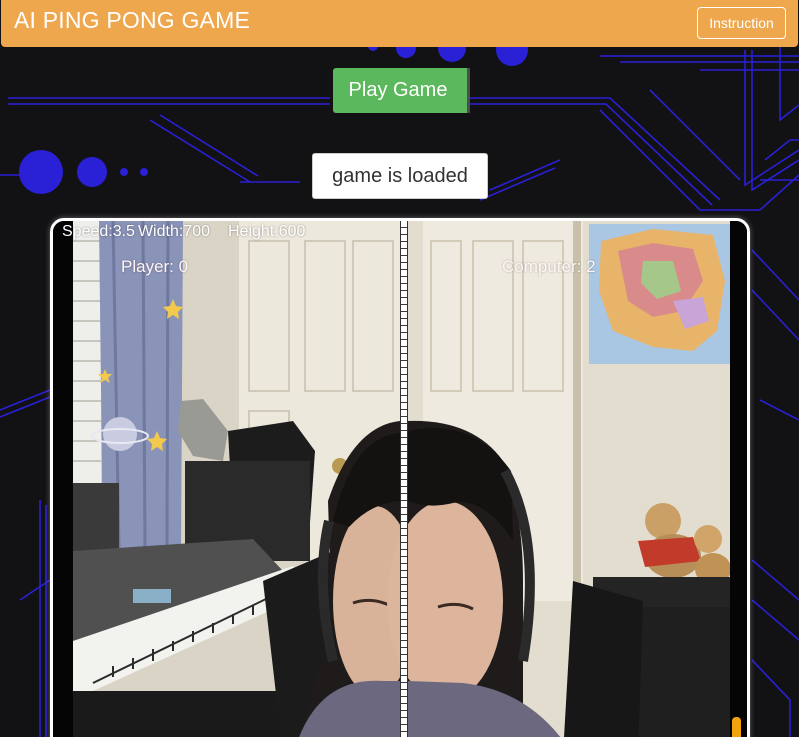 The image size is (799, 737). What do you see at coordinates (155, 266) in the screenshot?
I see `player-score: Player: 0` at bounding box center [155, 266].